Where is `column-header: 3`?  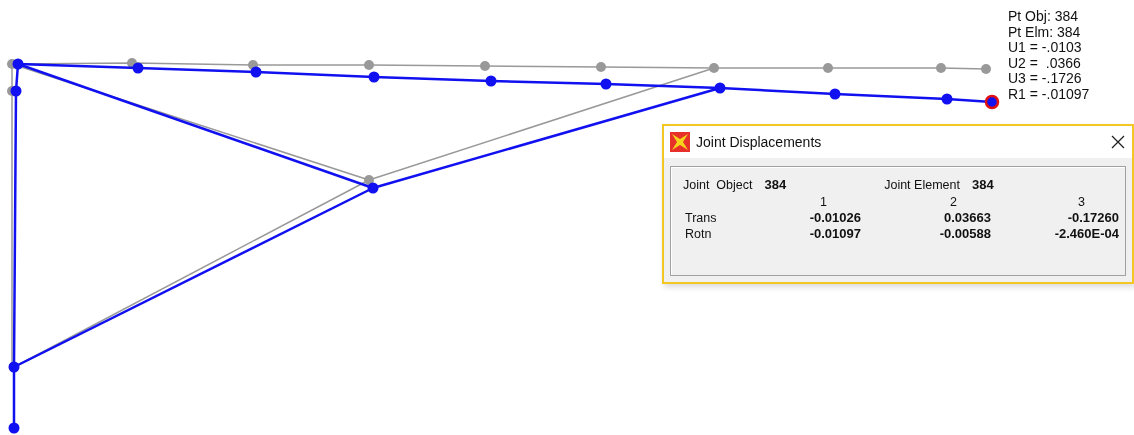 column-header: 3 is located at coordinates (1081, 202).